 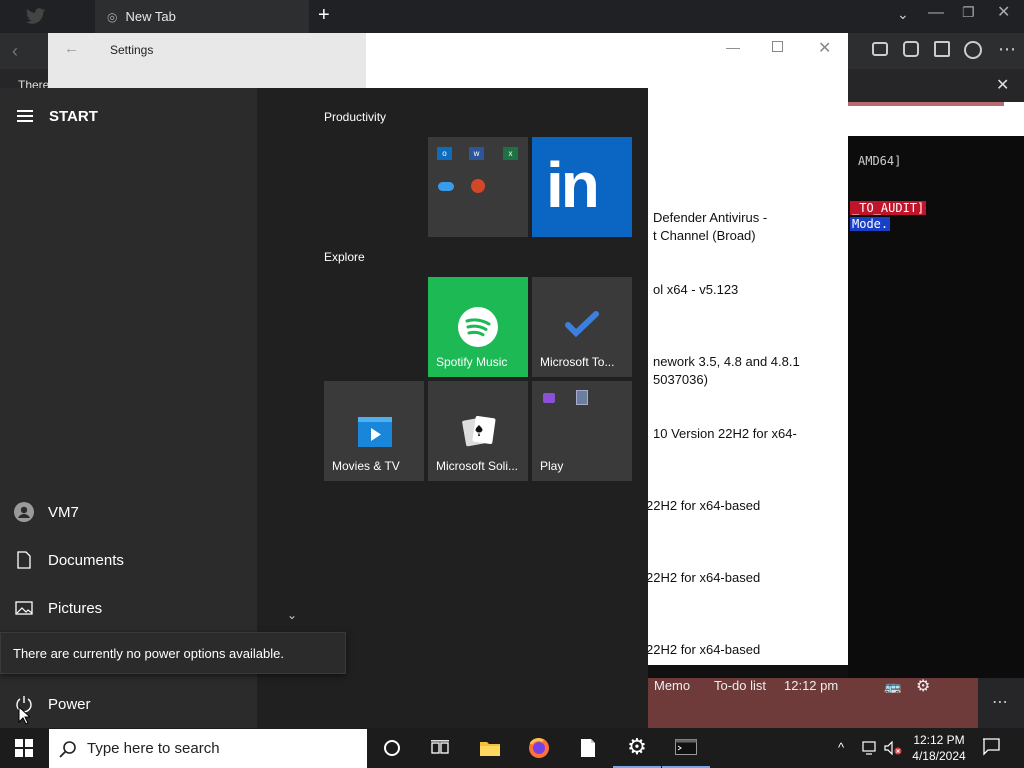 I want to click on settings-taskbar-button: ⚙, so click(x=637, y=748).